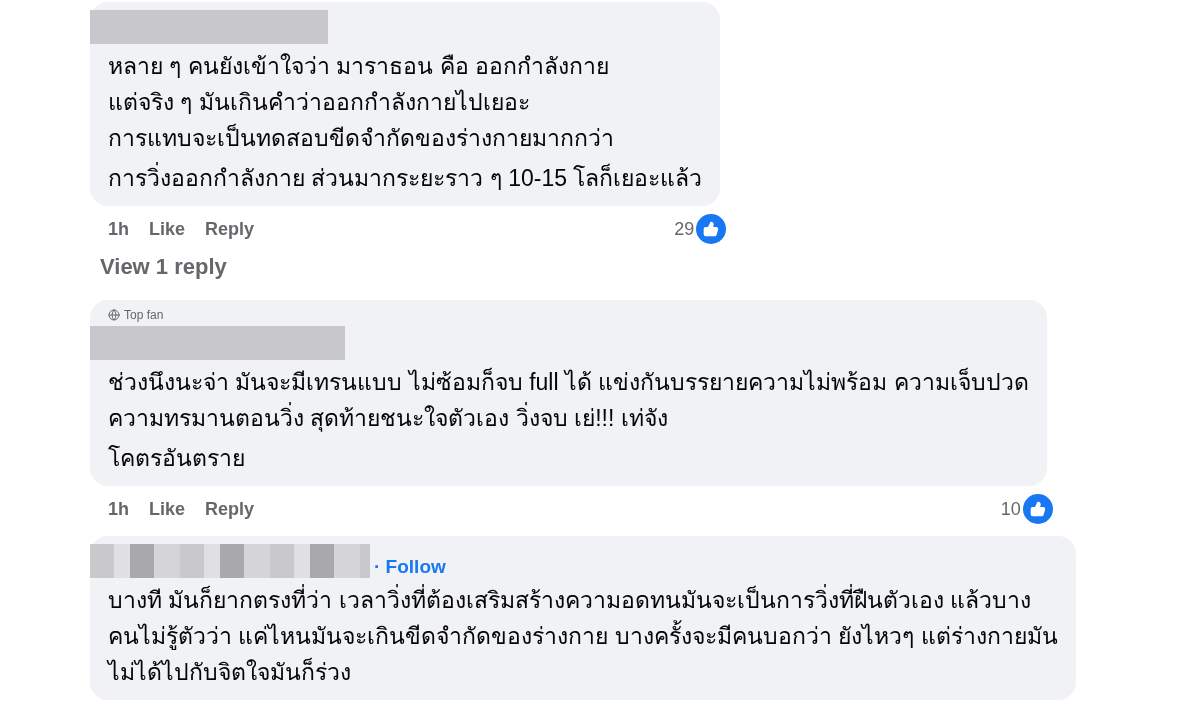  I want to click on comment-text: หลาย ๆ คนยังเข้าใจว่า มาราธอน คือ ออกกำลังกาย แต่จริง ๆ มันเกินคำว่าออกกำลังกายไปเยอะ การแทบจะเป็นทดสอบขีดจำกัดของร่างกายมากกว่า, so click(361, 102).